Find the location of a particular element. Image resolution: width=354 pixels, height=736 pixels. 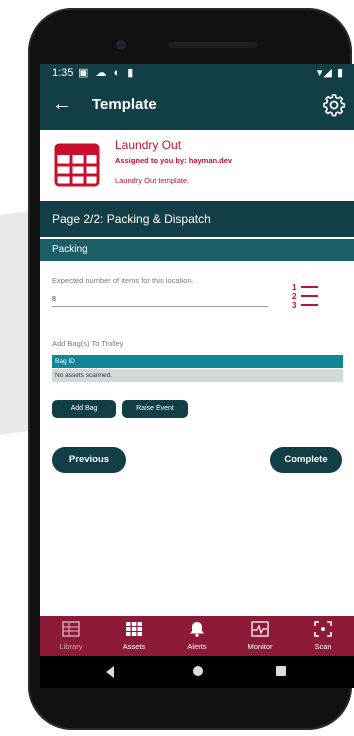

assets-grid-icon is located at coordinates (134, 629).